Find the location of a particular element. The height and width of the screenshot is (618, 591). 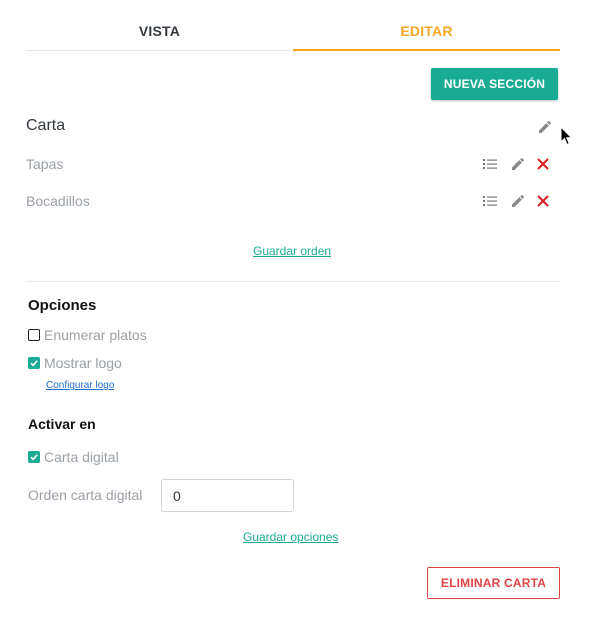

tab-bar: VISTA EDITAR is located at coordinates (293, 31).